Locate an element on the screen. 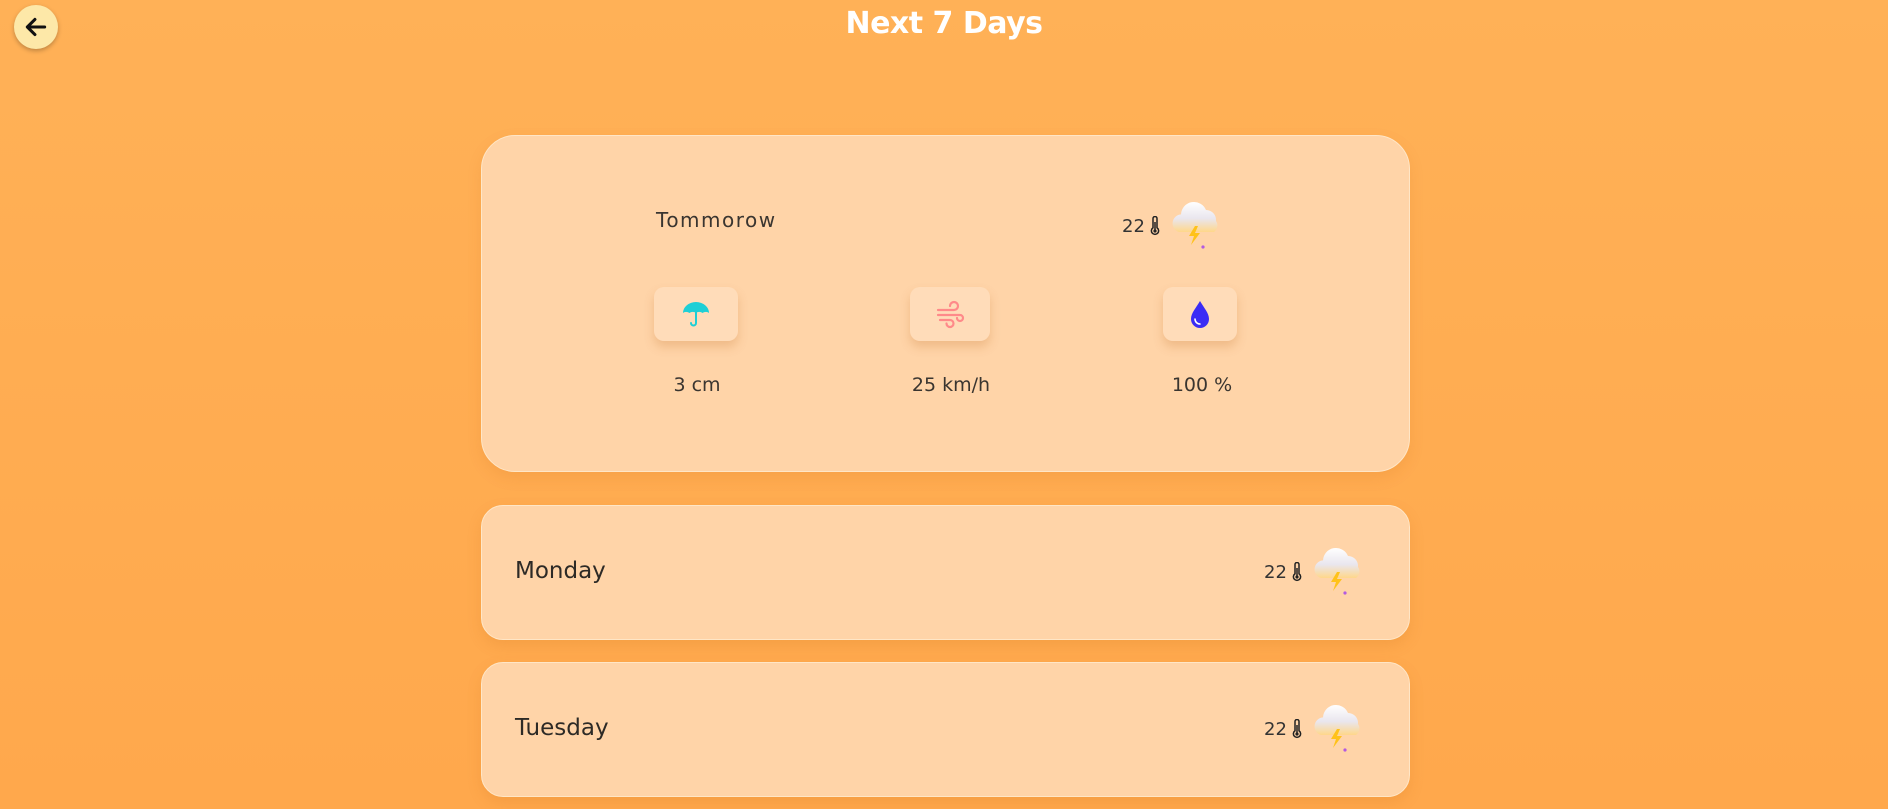  page-title: Next 7 Days is located at coordinates (944, 23).